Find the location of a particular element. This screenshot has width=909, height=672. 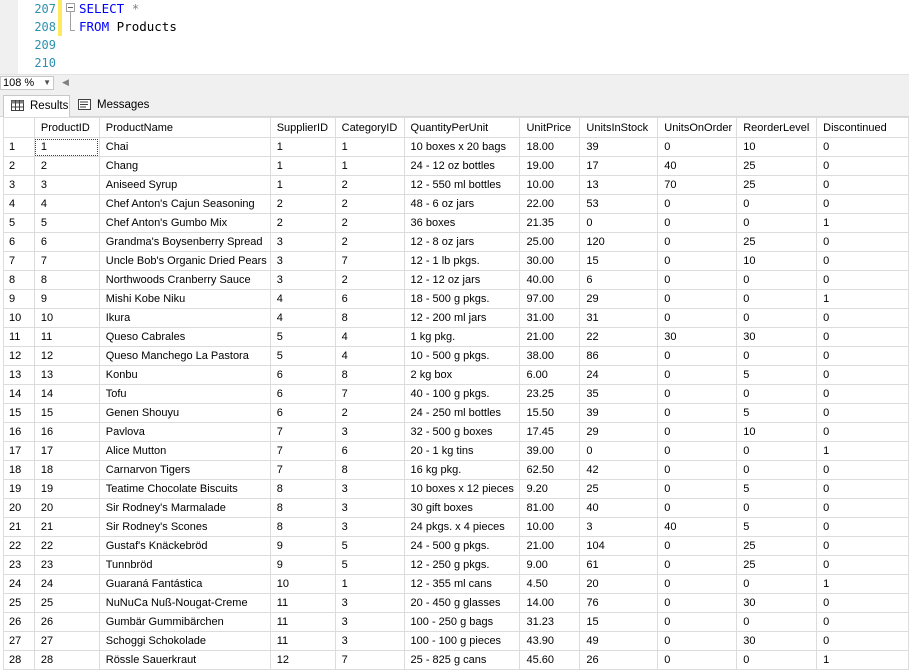

grid-cell: Ikura is located at coordinates (184, 318).